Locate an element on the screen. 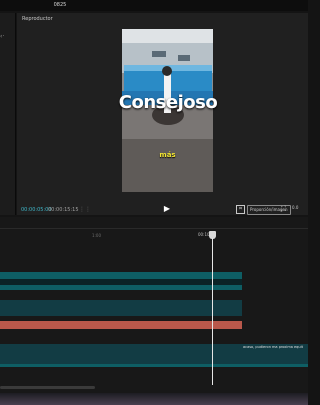 The height and width of the screenshot is (405, 320). video-track-overlay-inner is located at coordinates (121, 282).